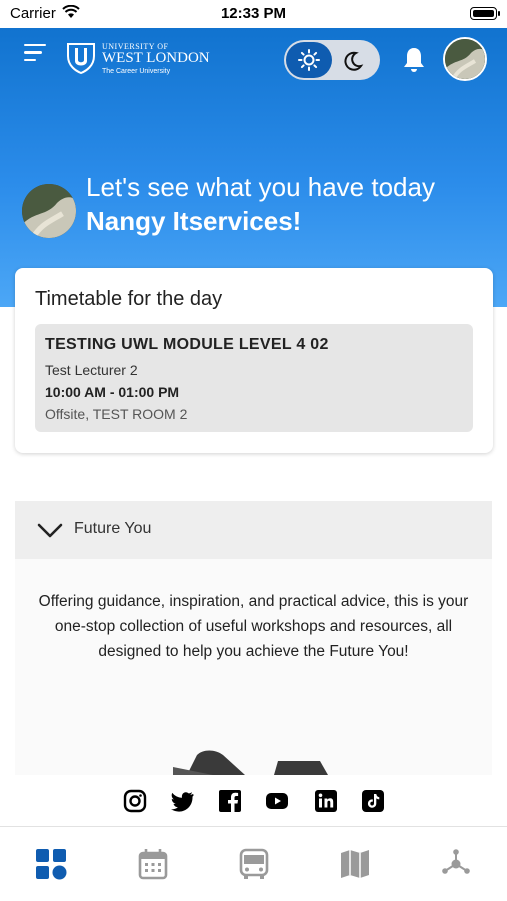  What do you see at coordinates (355, 864) in the screenshot?
I see `map-icon` at bounding box center [355, 864].